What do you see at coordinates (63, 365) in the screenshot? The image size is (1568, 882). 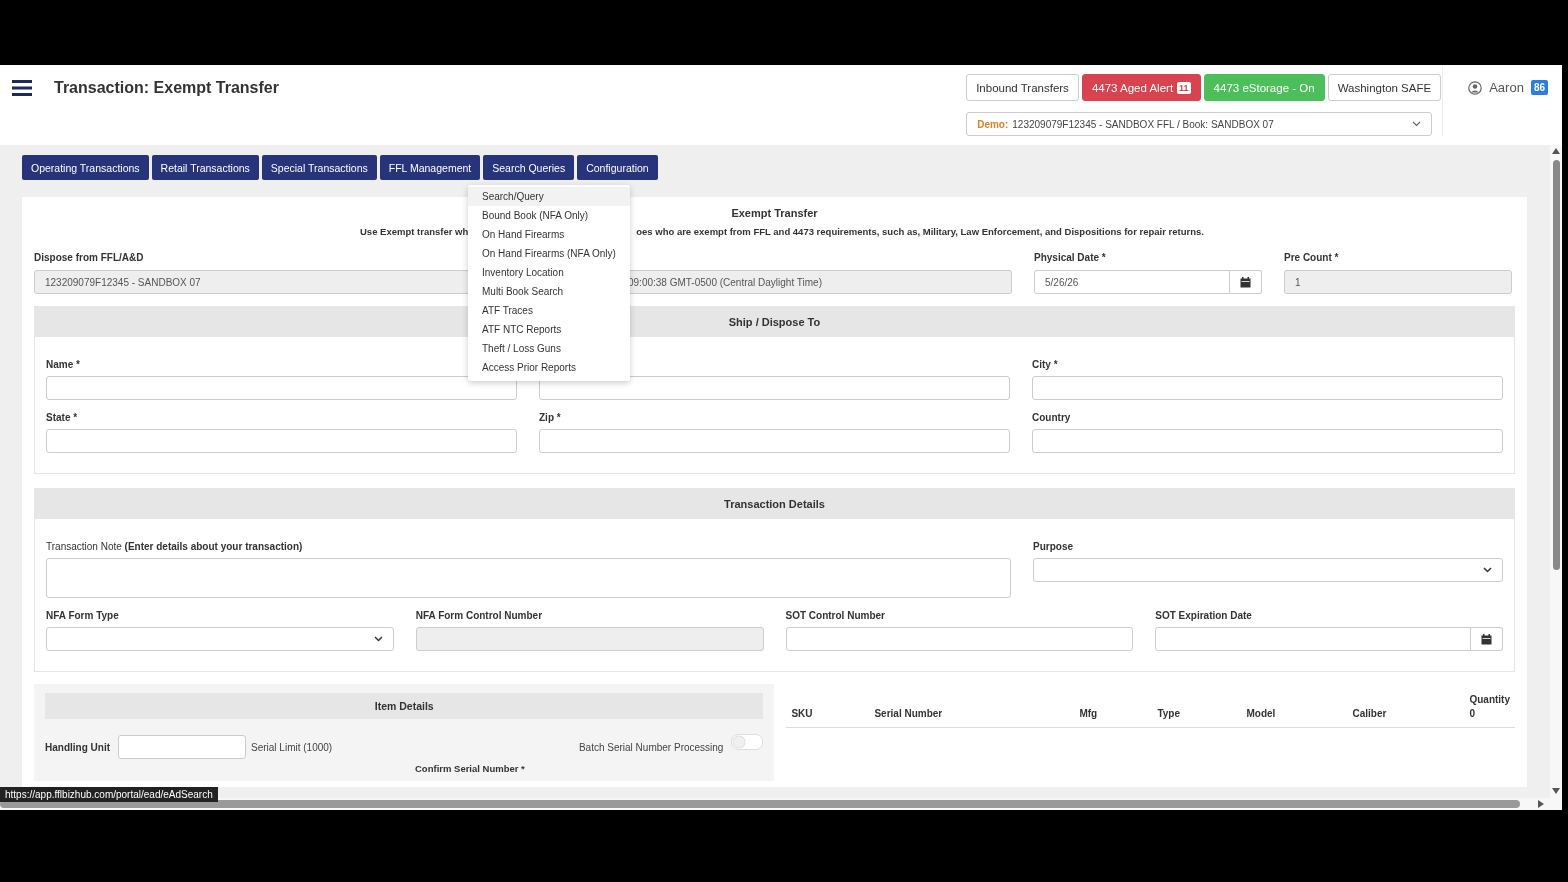 I see `field-label: Name *` at bounding box center [63, 365].